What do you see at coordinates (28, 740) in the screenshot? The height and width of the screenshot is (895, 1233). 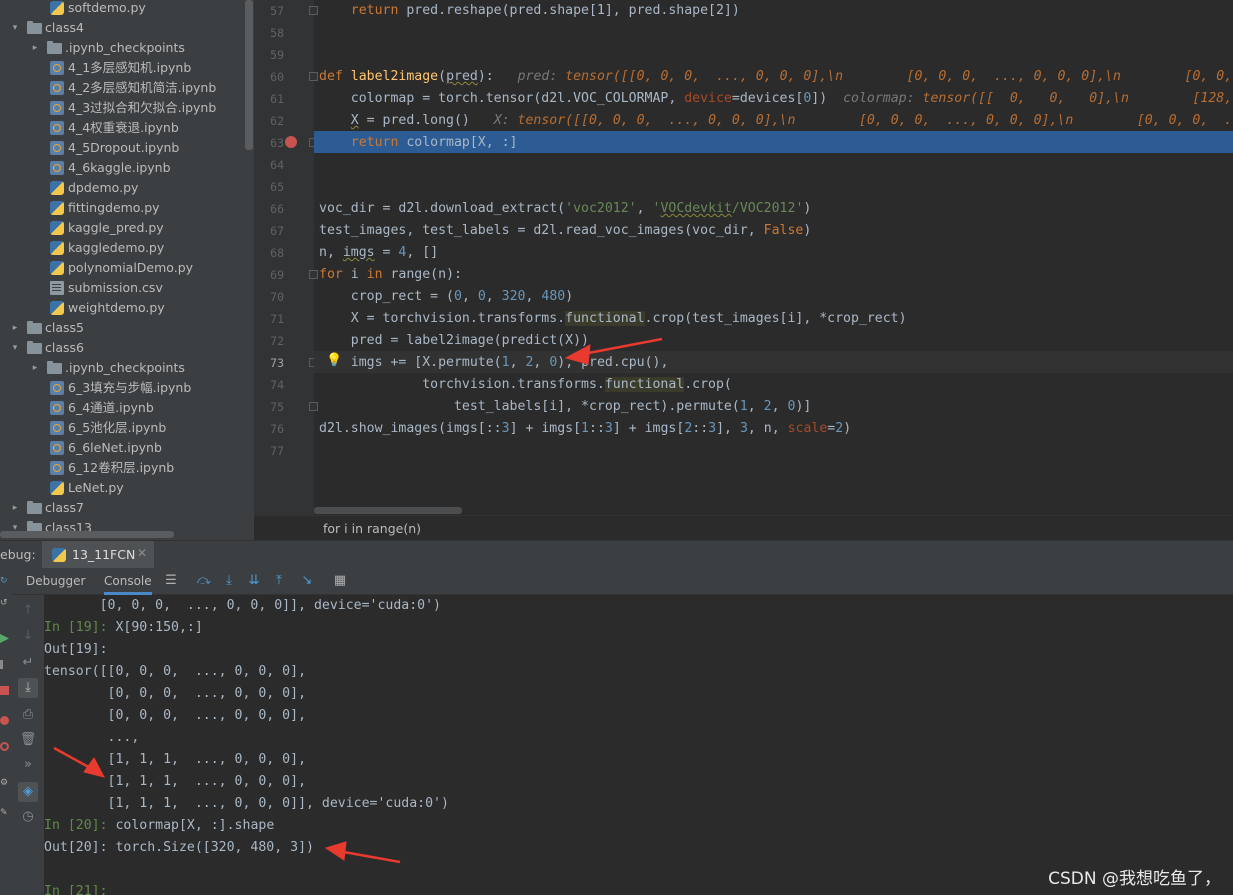 I see `trash-icon: 🗑` at bounding box center [28, 740].